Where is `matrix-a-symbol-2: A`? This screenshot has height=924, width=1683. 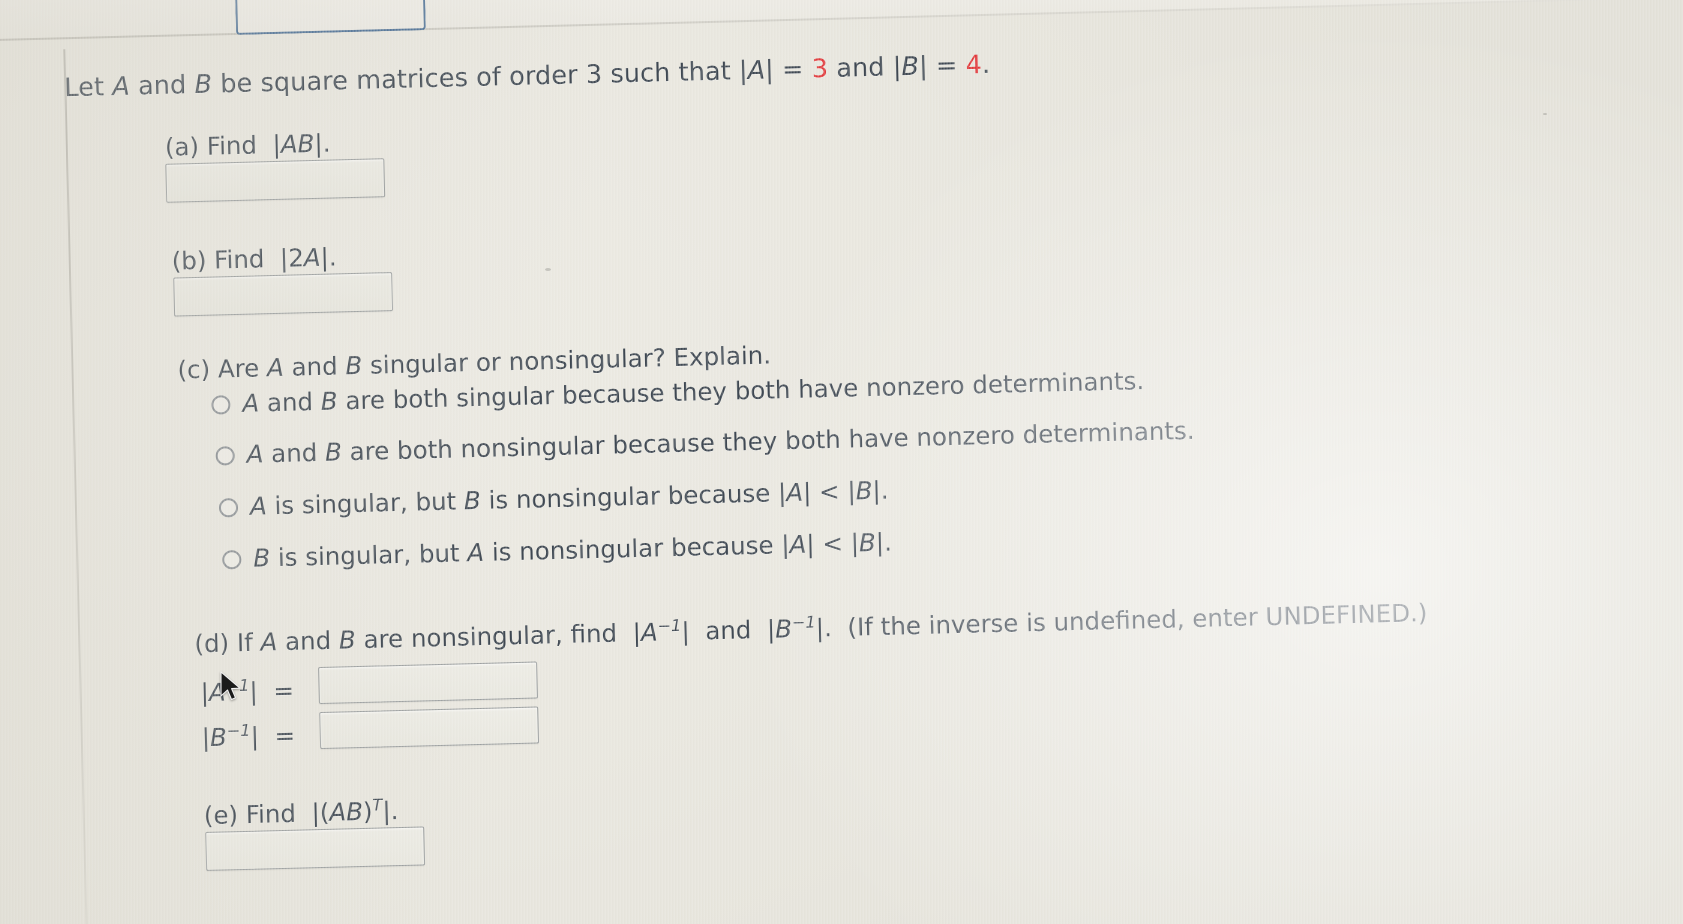
matrix-a-symbol-2: A is located at coordinates (756, 70).